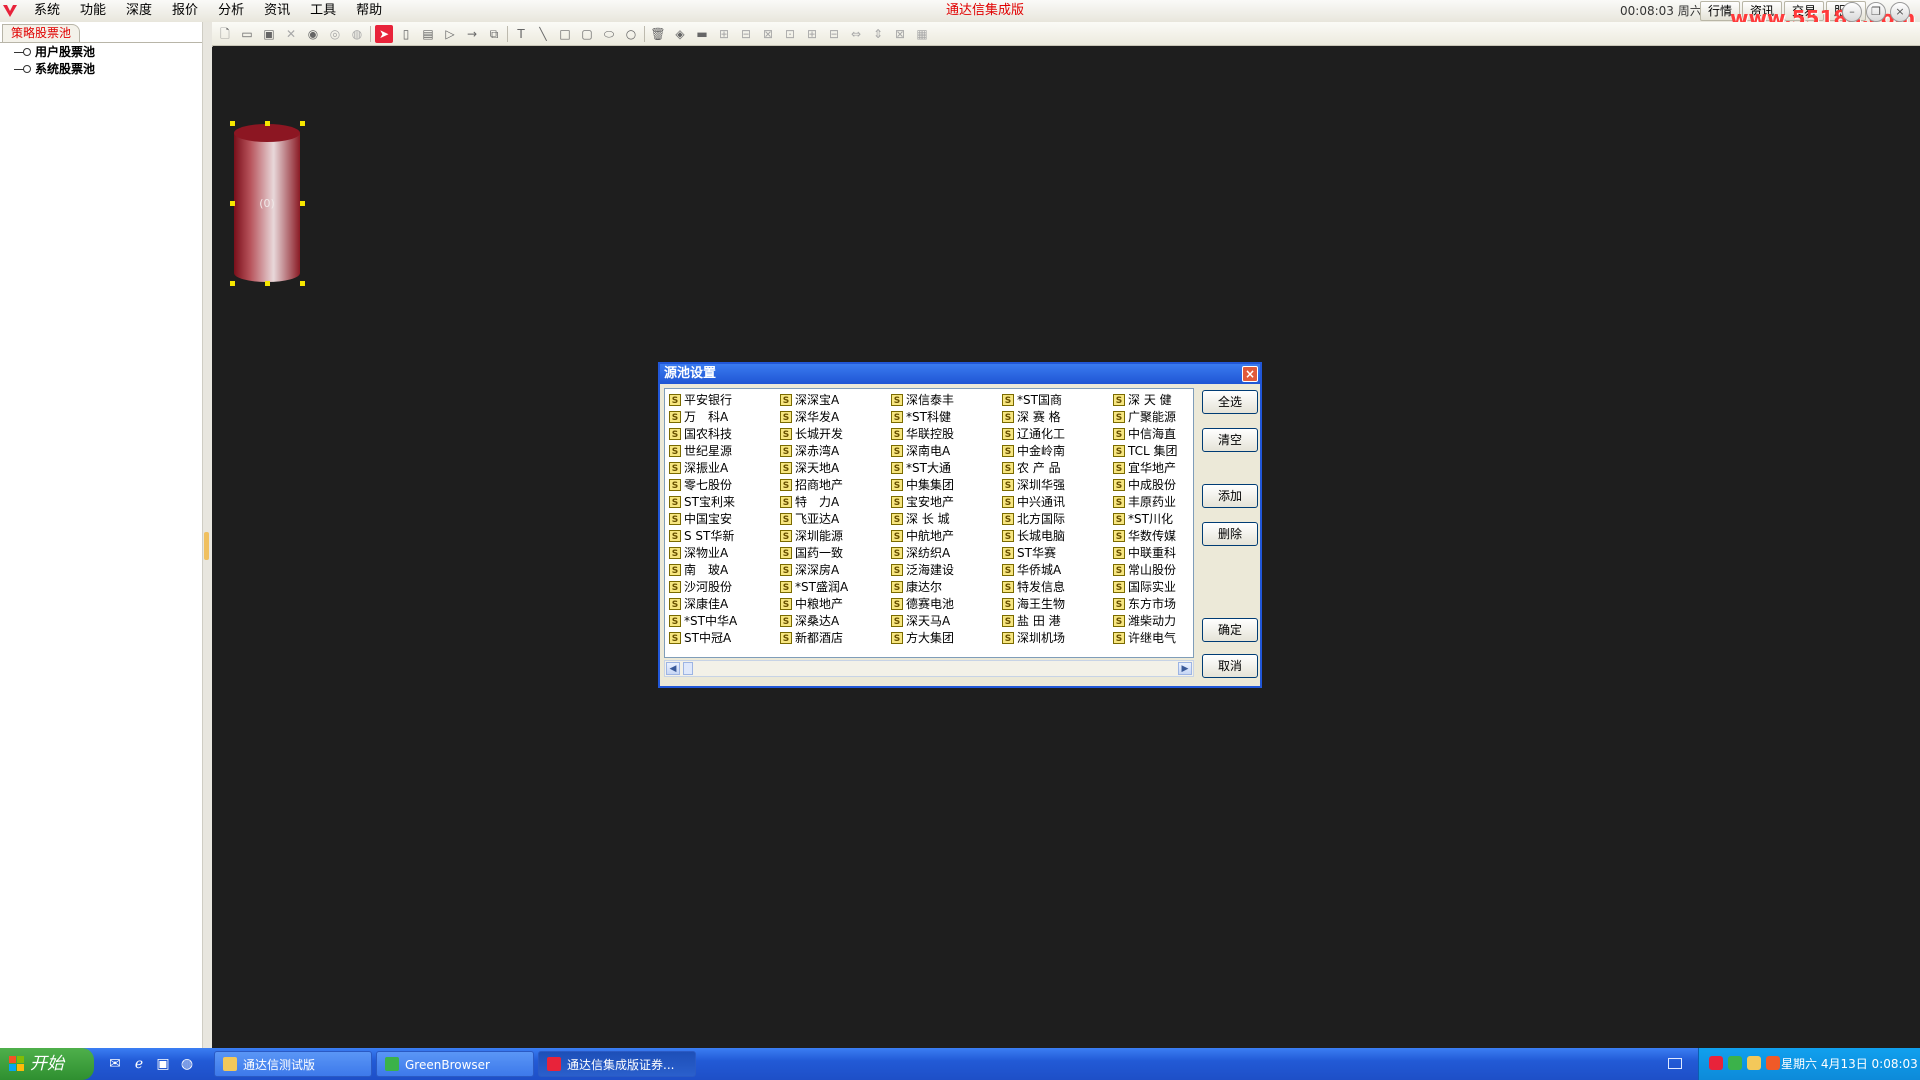 The height and width of the screenshot is (1080, 1920). I want to click on stock-list-item: S 长城开发, so click(831, 433).